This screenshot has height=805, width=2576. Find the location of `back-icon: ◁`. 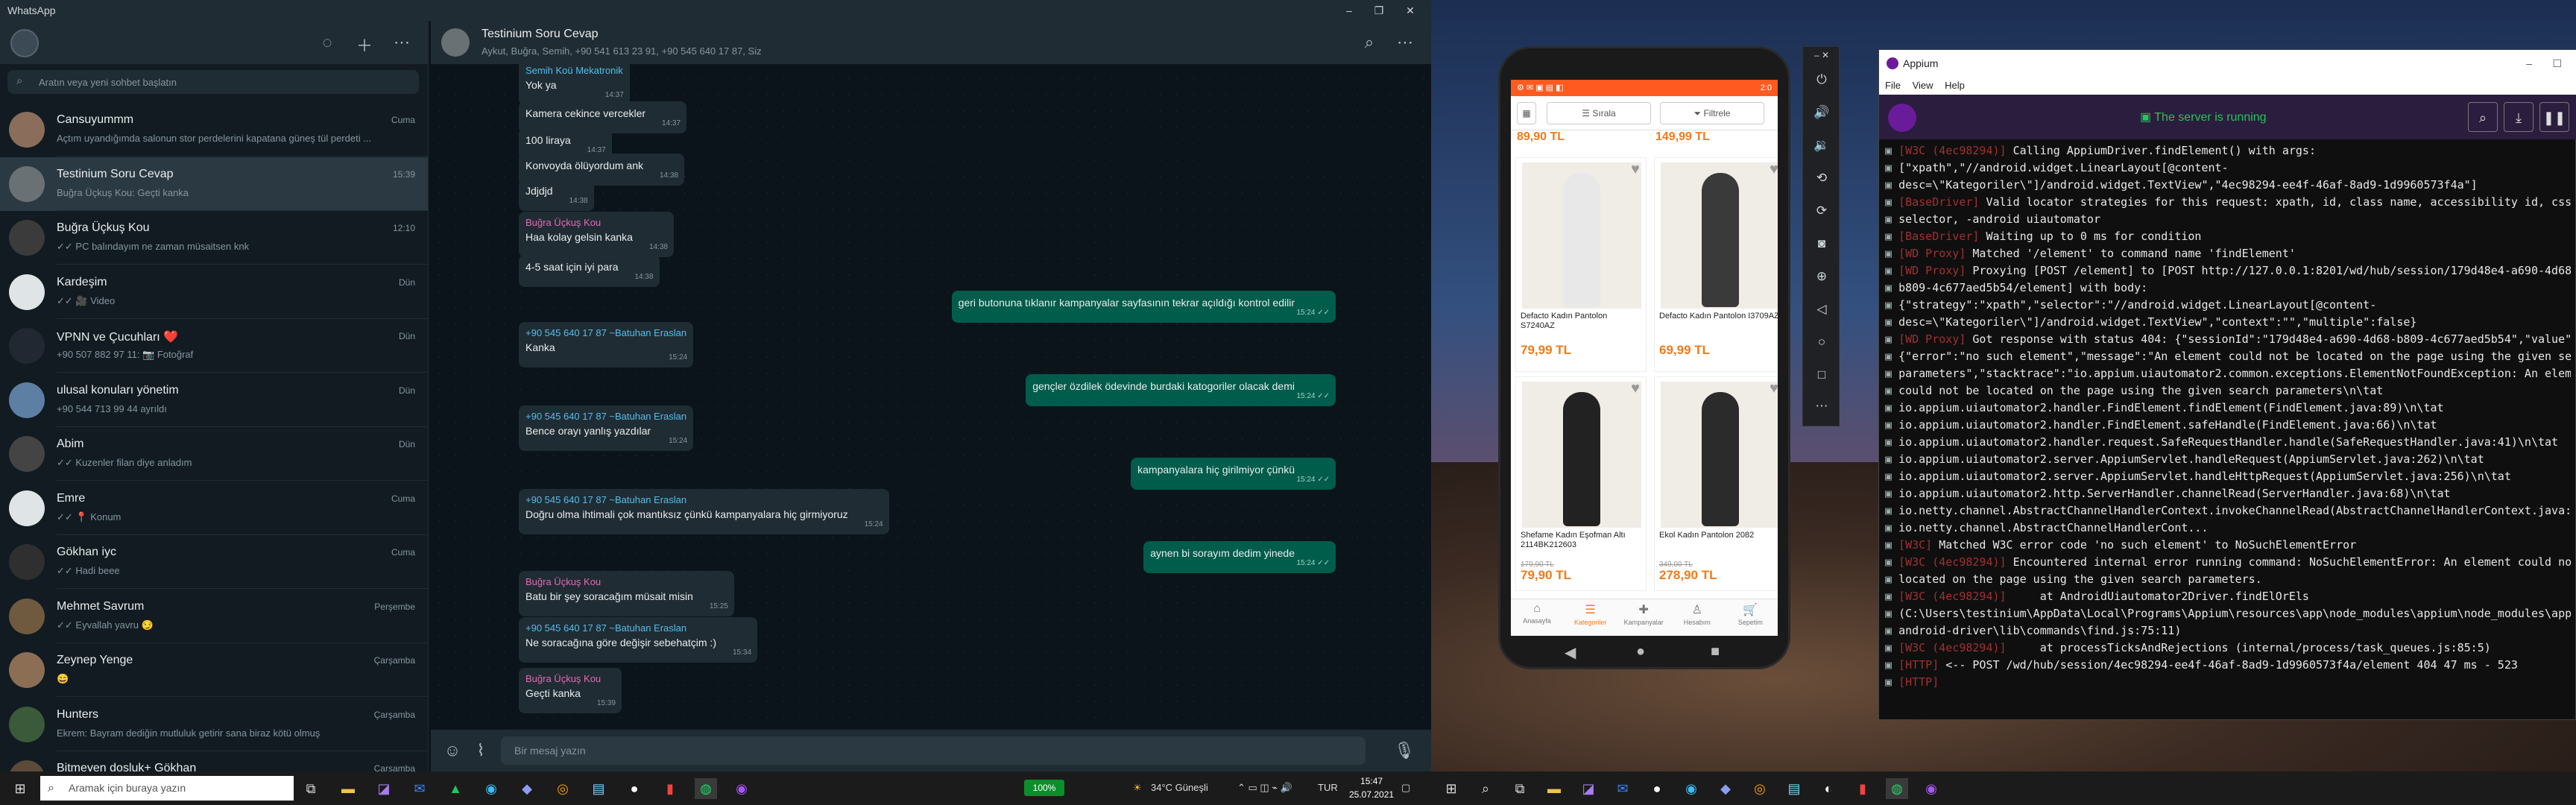

back-icon: ◁ is located at coordinates (1822, 309).